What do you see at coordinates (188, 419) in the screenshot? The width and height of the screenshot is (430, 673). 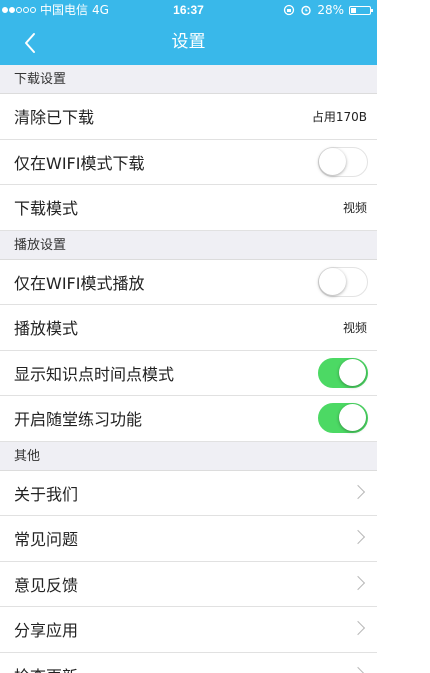 I see `practice-row: 开启随堂练习功能` at bounding box center [188, 419].